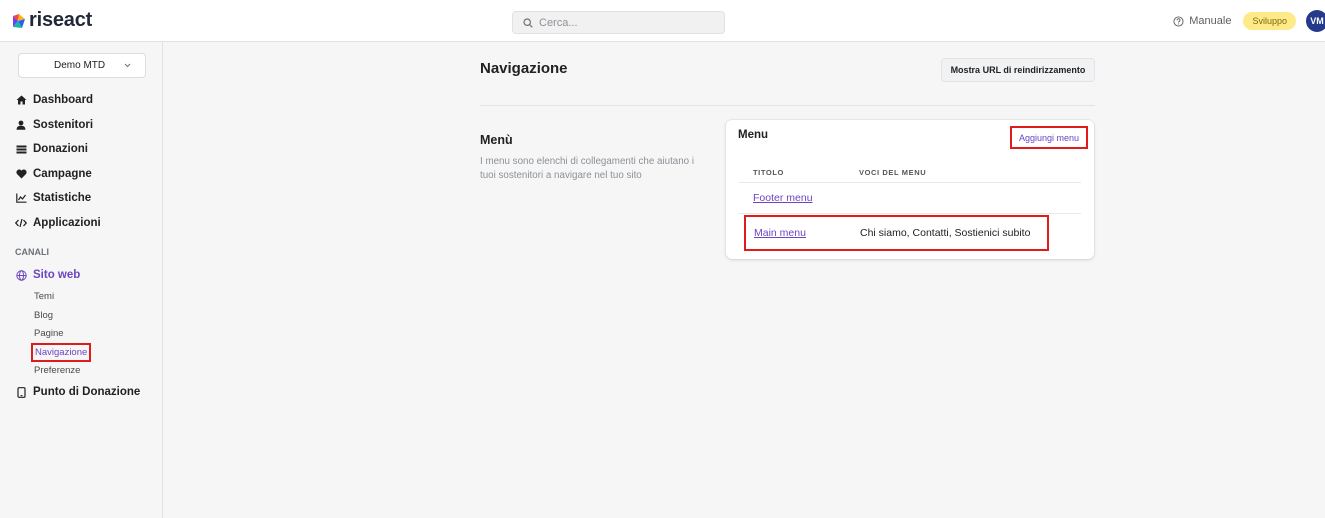 The image size is (1325, 518). I want to click on sidebar-item-donazioni: Donazioni, so click(87, 149).